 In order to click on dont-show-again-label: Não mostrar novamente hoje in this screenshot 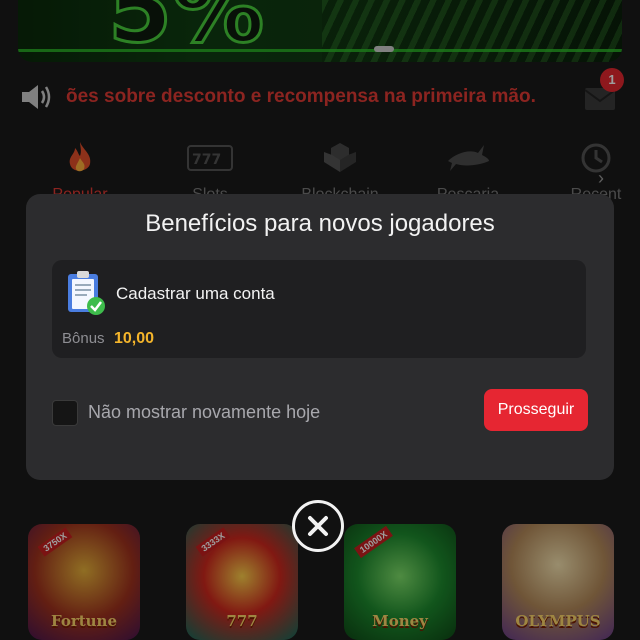, I will do `click(204, 412)`.